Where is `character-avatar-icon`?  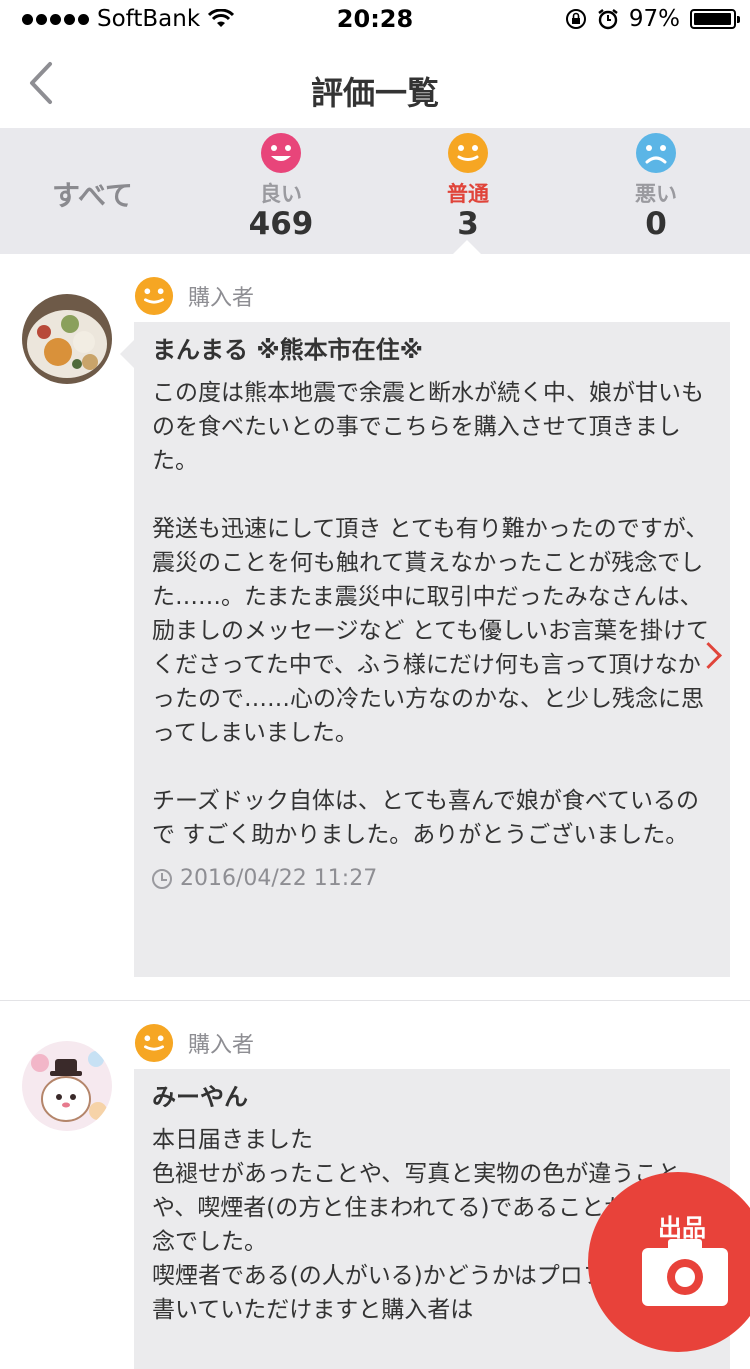
character-avatar-icon is located at coordinates (67, 1086).